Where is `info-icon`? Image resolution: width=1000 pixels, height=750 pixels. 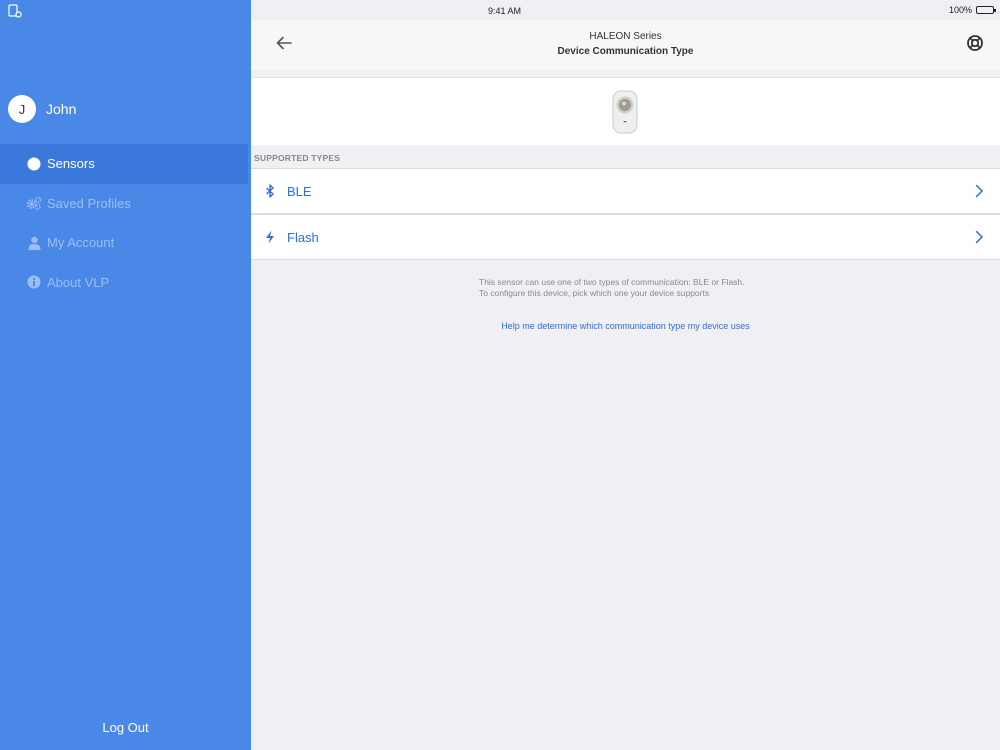 info-icon is located at coordinates (34, 282).